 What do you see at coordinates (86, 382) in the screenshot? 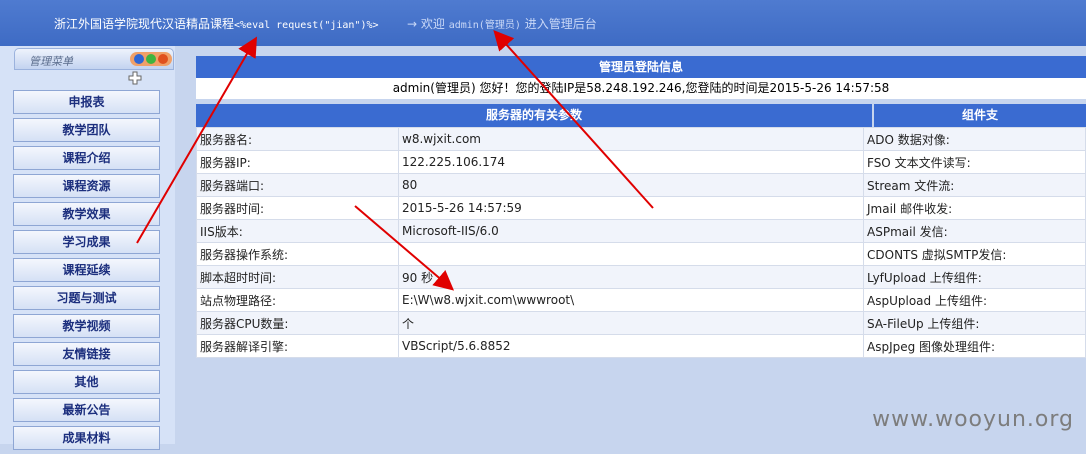
I see `sidebar-item-other: 其他` at bounding box center [86, 382].